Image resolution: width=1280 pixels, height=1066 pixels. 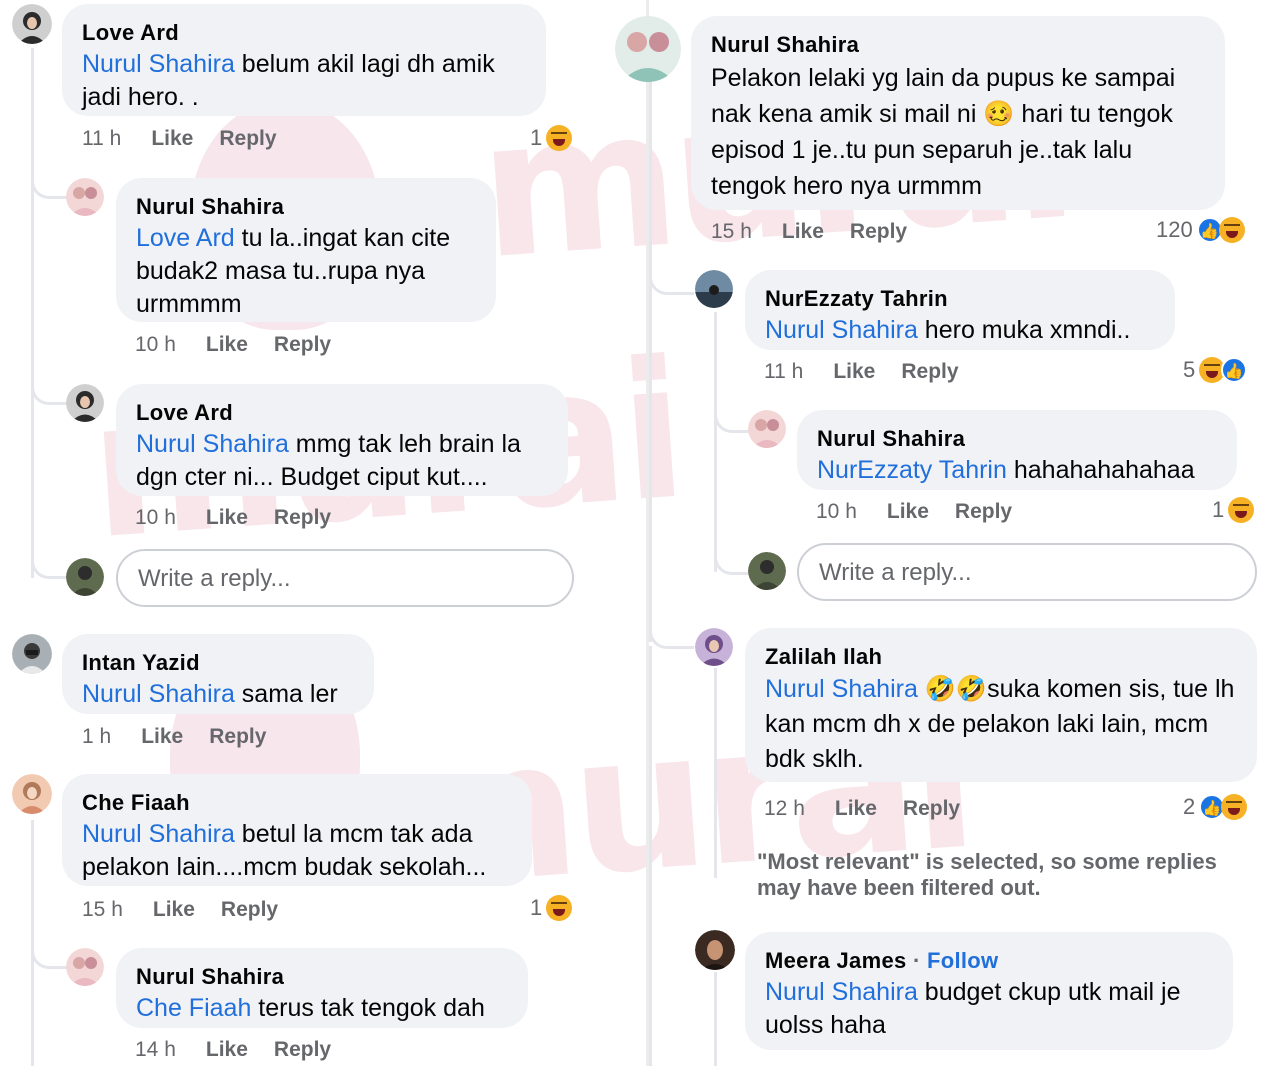 I want to click on comment-author: Che Fiaah, so click(x=297, y=803).